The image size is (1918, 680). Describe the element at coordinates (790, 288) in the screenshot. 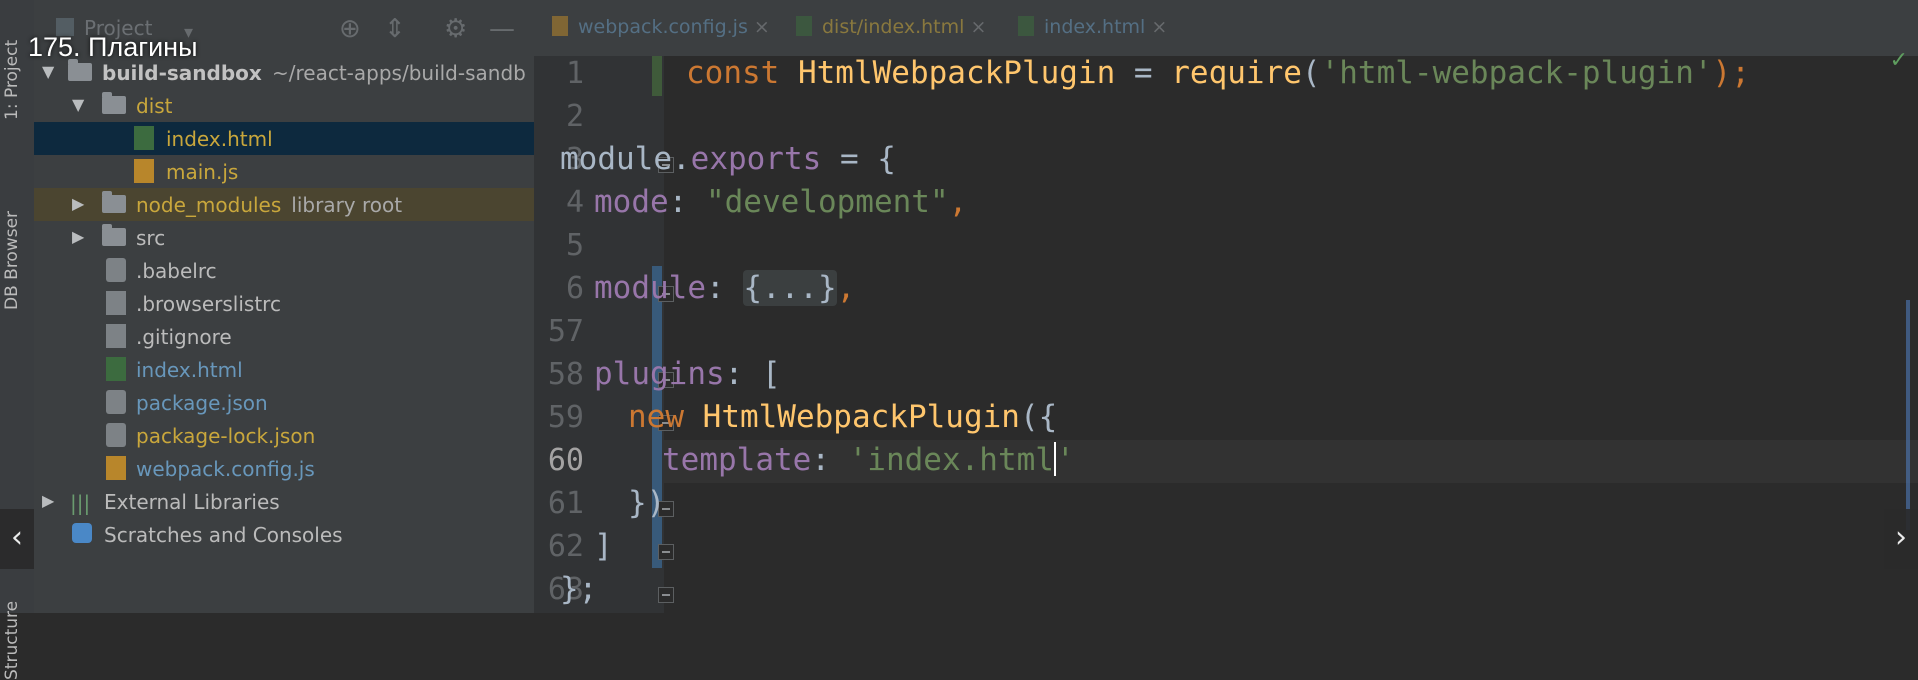

I see `folded-region: {...}` at that location.